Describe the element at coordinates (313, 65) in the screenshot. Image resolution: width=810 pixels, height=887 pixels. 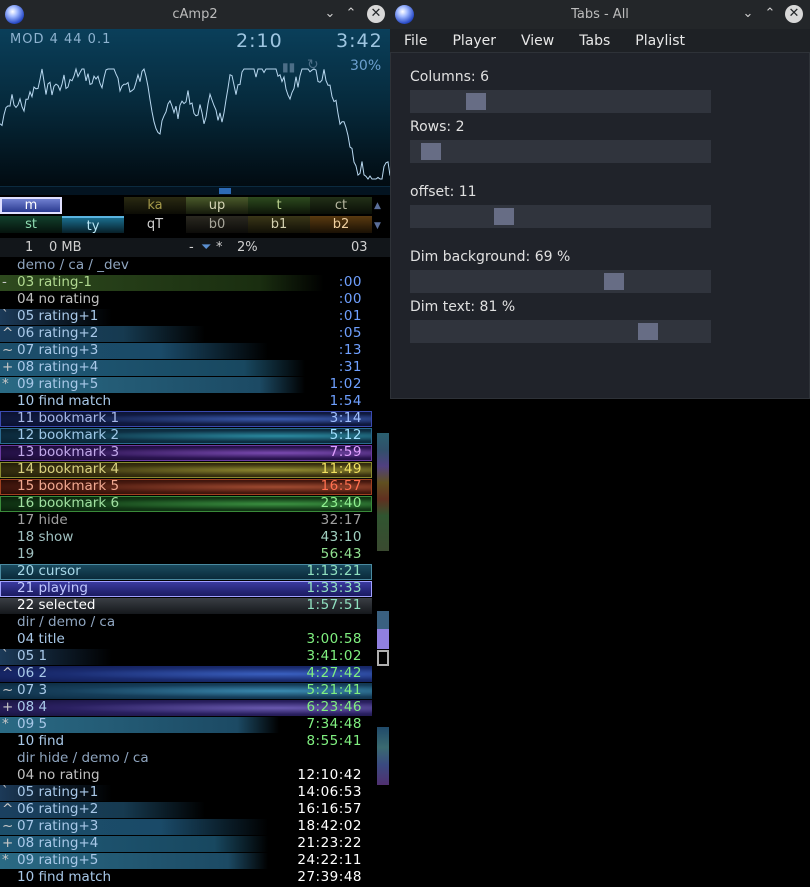
I see `repeat-icon: ↻` at that location.